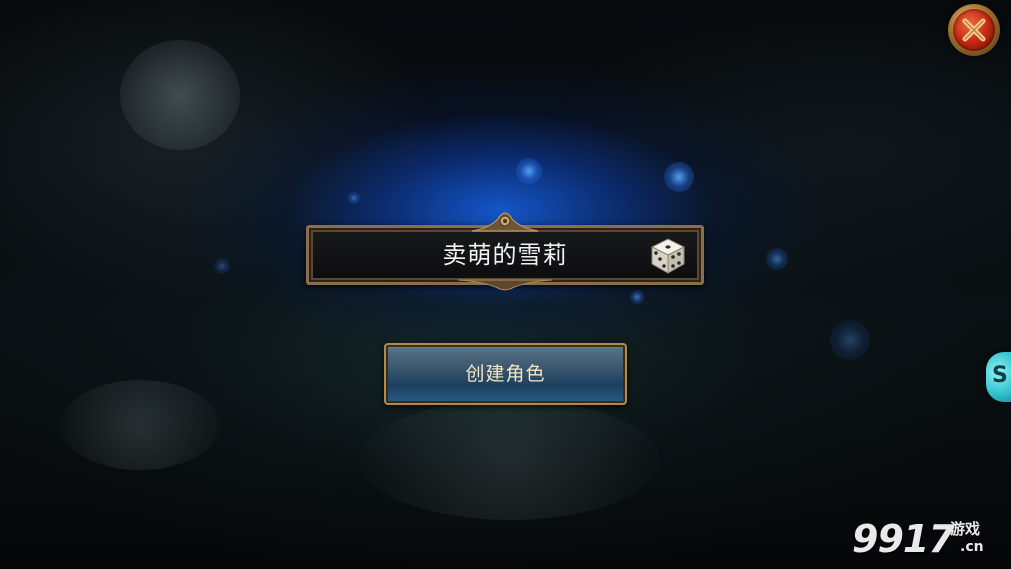 The height and width of the screenshot is (569, 1011). What do you see at coordinates (965, 529) in the screenshot?
I see `watermark-cn: 游戏` at bounding box center [965, 529].